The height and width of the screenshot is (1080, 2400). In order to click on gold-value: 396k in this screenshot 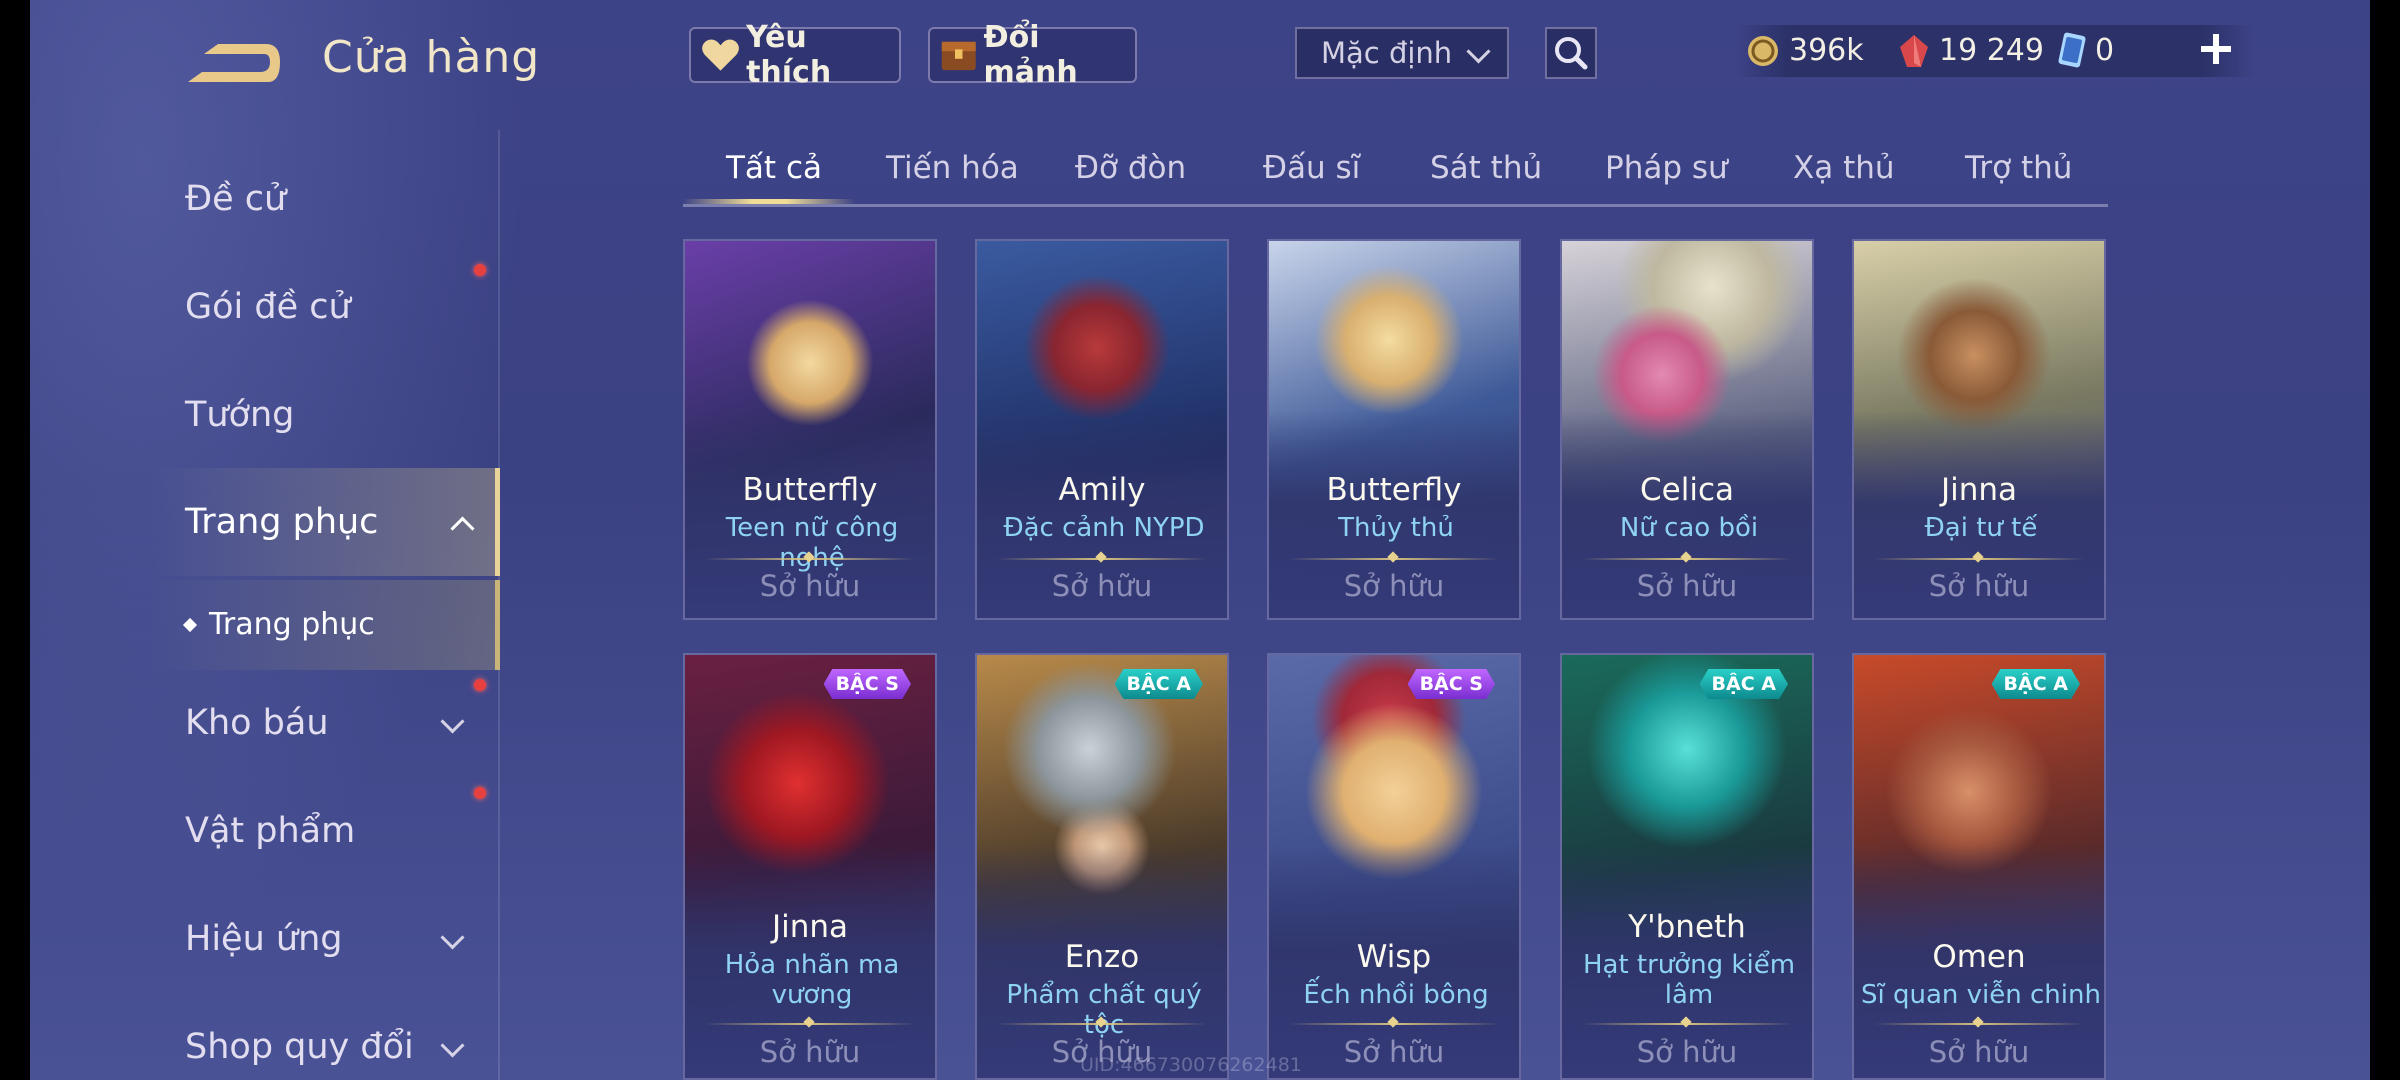, I will do `click(1826, 50)`.